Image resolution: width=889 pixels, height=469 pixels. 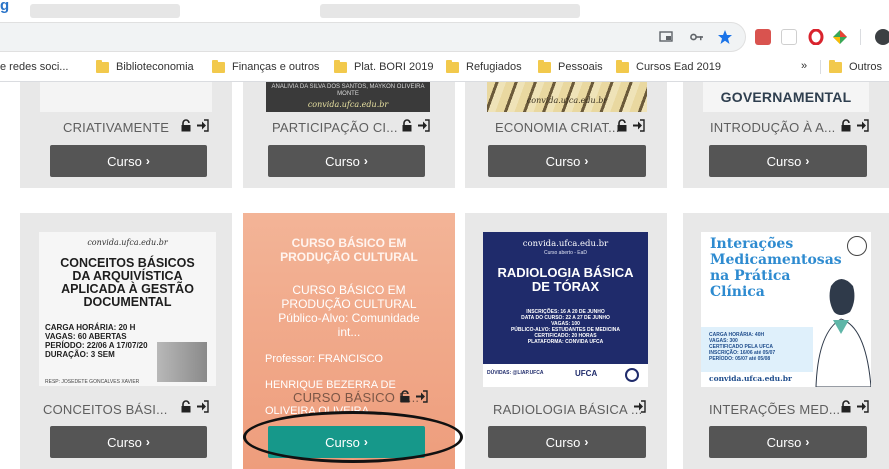 I want to click on ufca-logo: UFCA, so click(x=586, y=373).